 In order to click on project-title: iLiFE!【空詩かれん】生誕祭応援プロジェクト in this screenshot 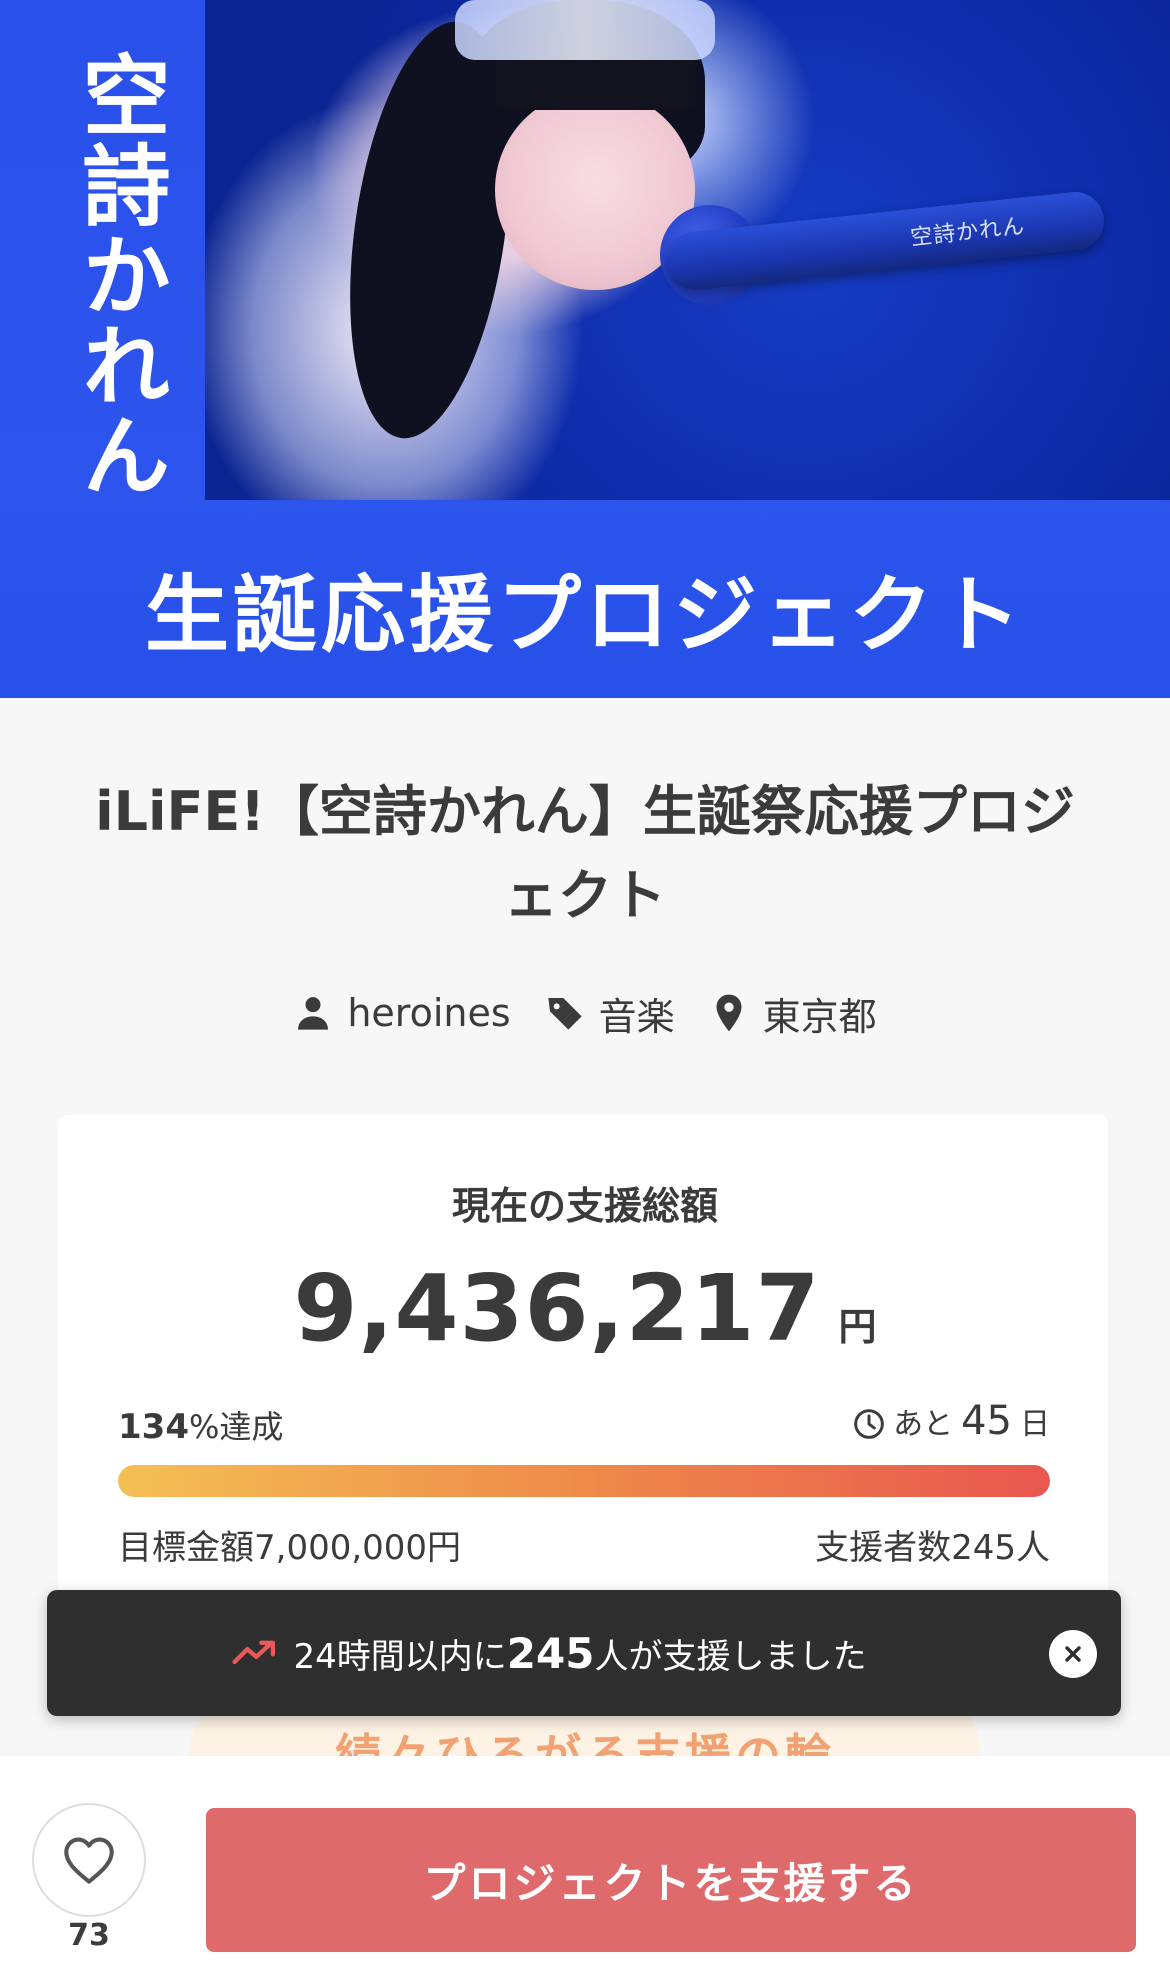, I will do `click(585, 853)`.